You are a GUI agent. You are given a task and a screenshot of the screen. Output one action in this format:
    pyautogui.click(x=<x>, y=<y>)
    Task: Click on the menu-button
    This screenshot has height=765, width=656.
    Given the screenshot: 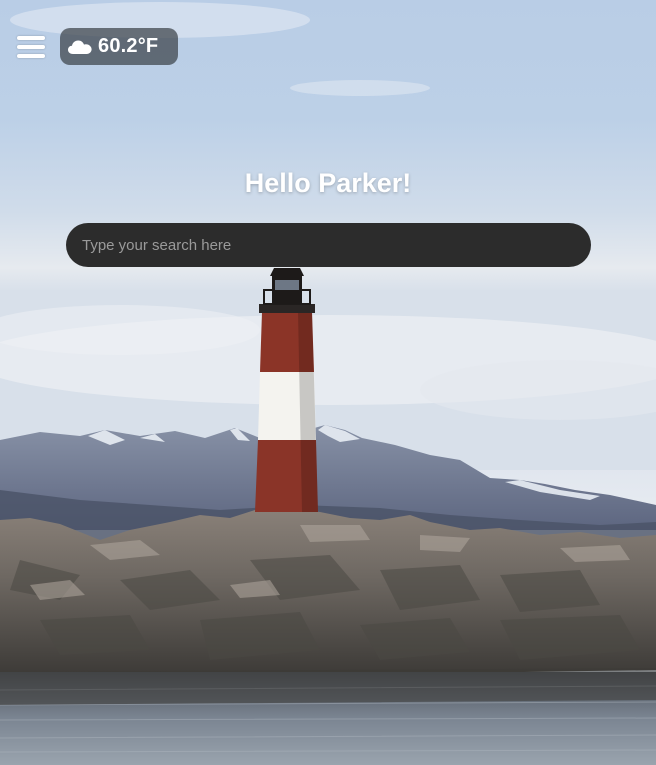 What is the action you would take?
    pyautogui.click(x=31, y=47)
    